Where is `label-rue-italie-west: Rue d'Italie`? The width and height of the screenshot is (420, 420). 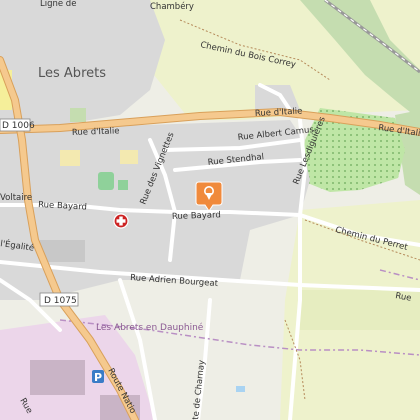
label-rue-italie-west: Rue d'Italie is located at coordinates (96, 132).